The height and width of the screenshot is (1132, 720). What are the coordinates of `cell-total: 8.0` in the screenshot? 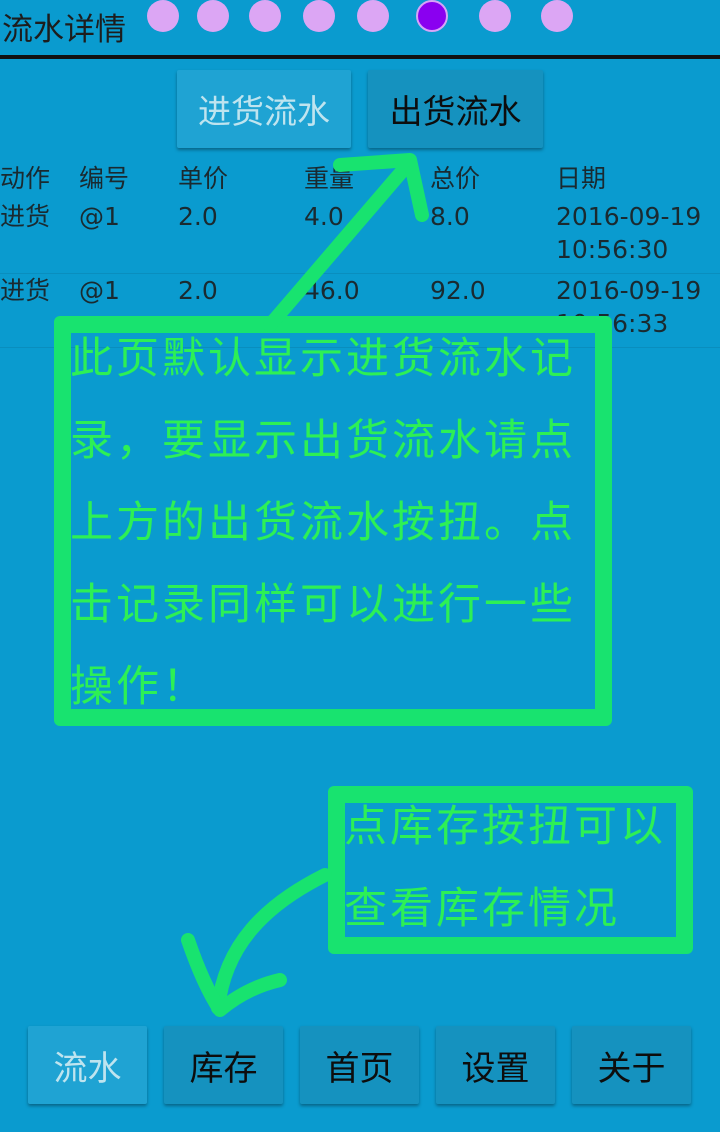 It's located at (450, 216).